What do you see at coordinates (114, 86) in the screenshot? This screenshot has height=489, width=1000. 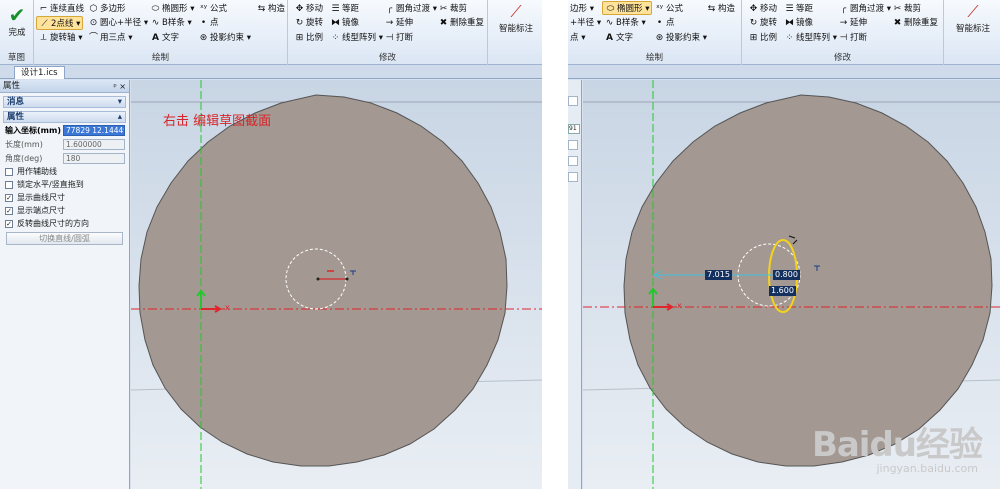 I see `pin-icon: ᵖ` at bounding box center [114, 86].